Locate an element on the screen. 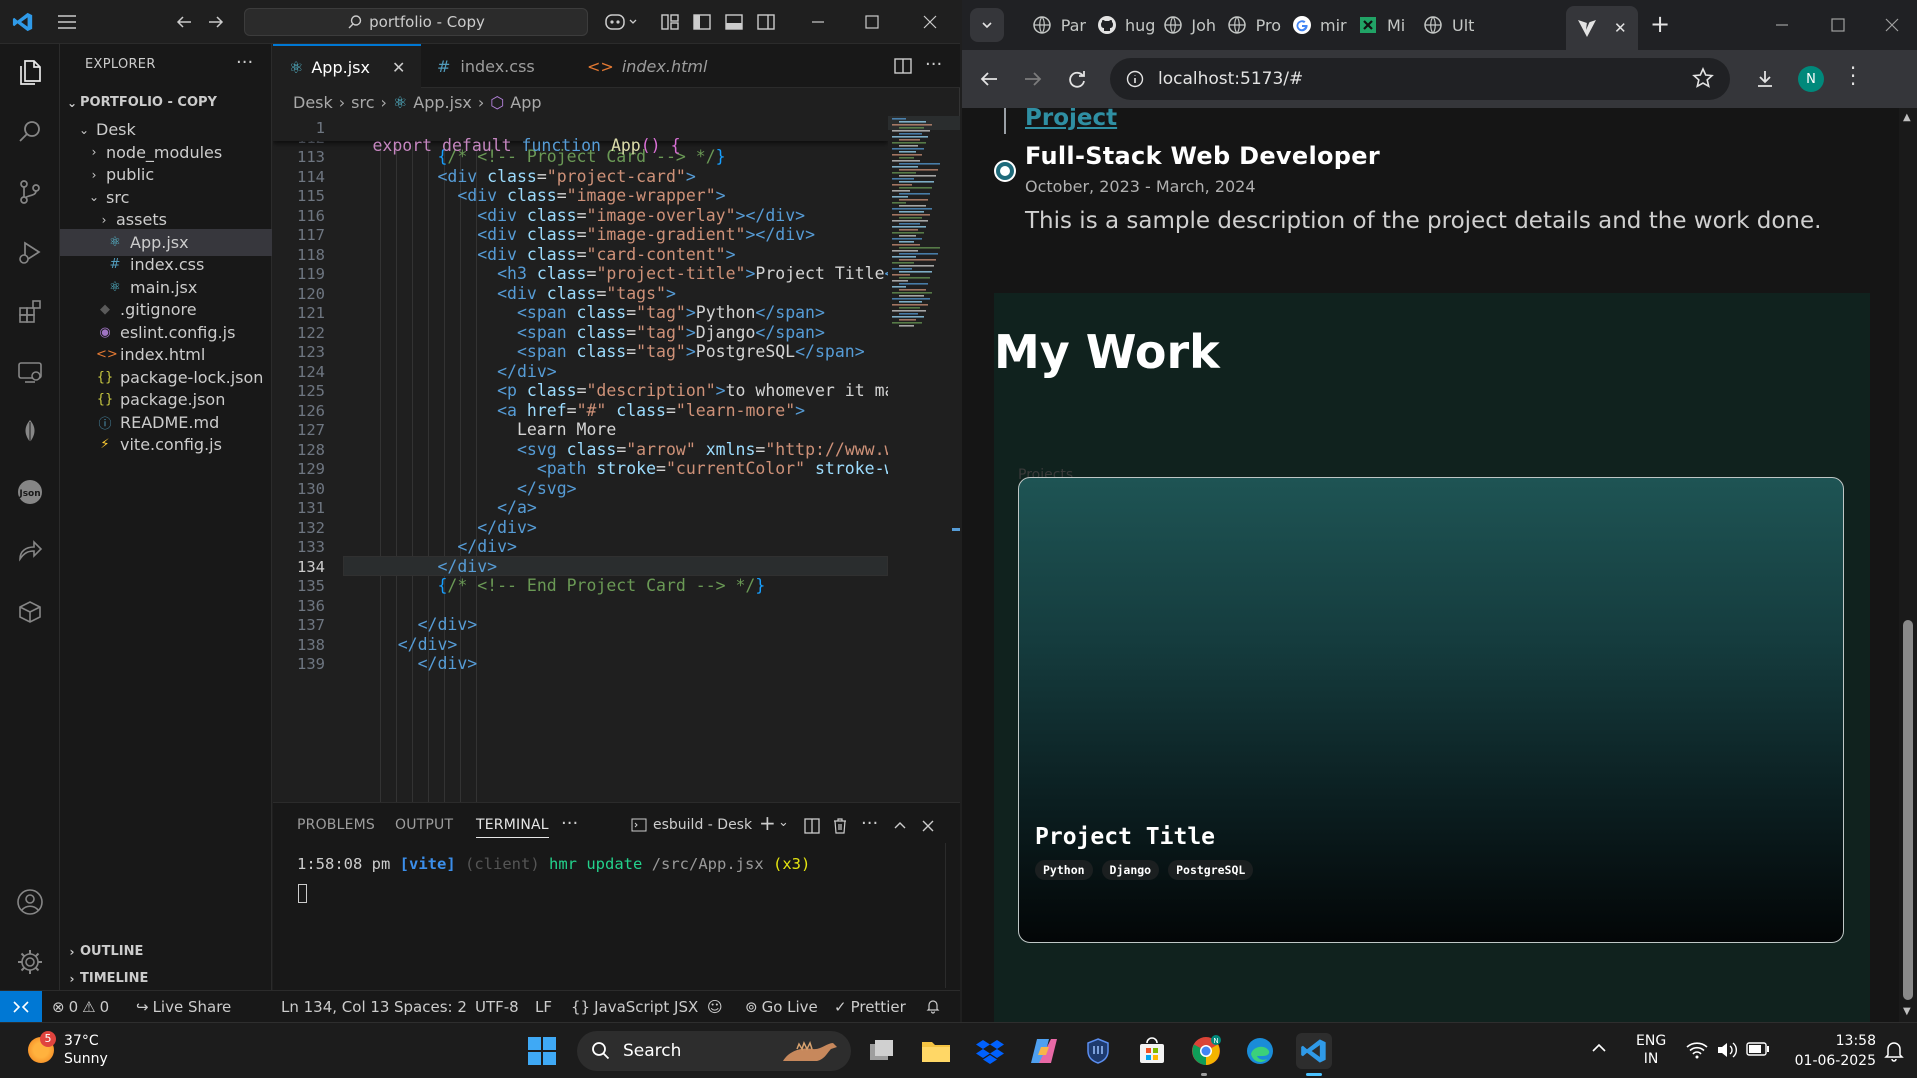  toggle-sidebar-icon is located at coordinates (702, 22).